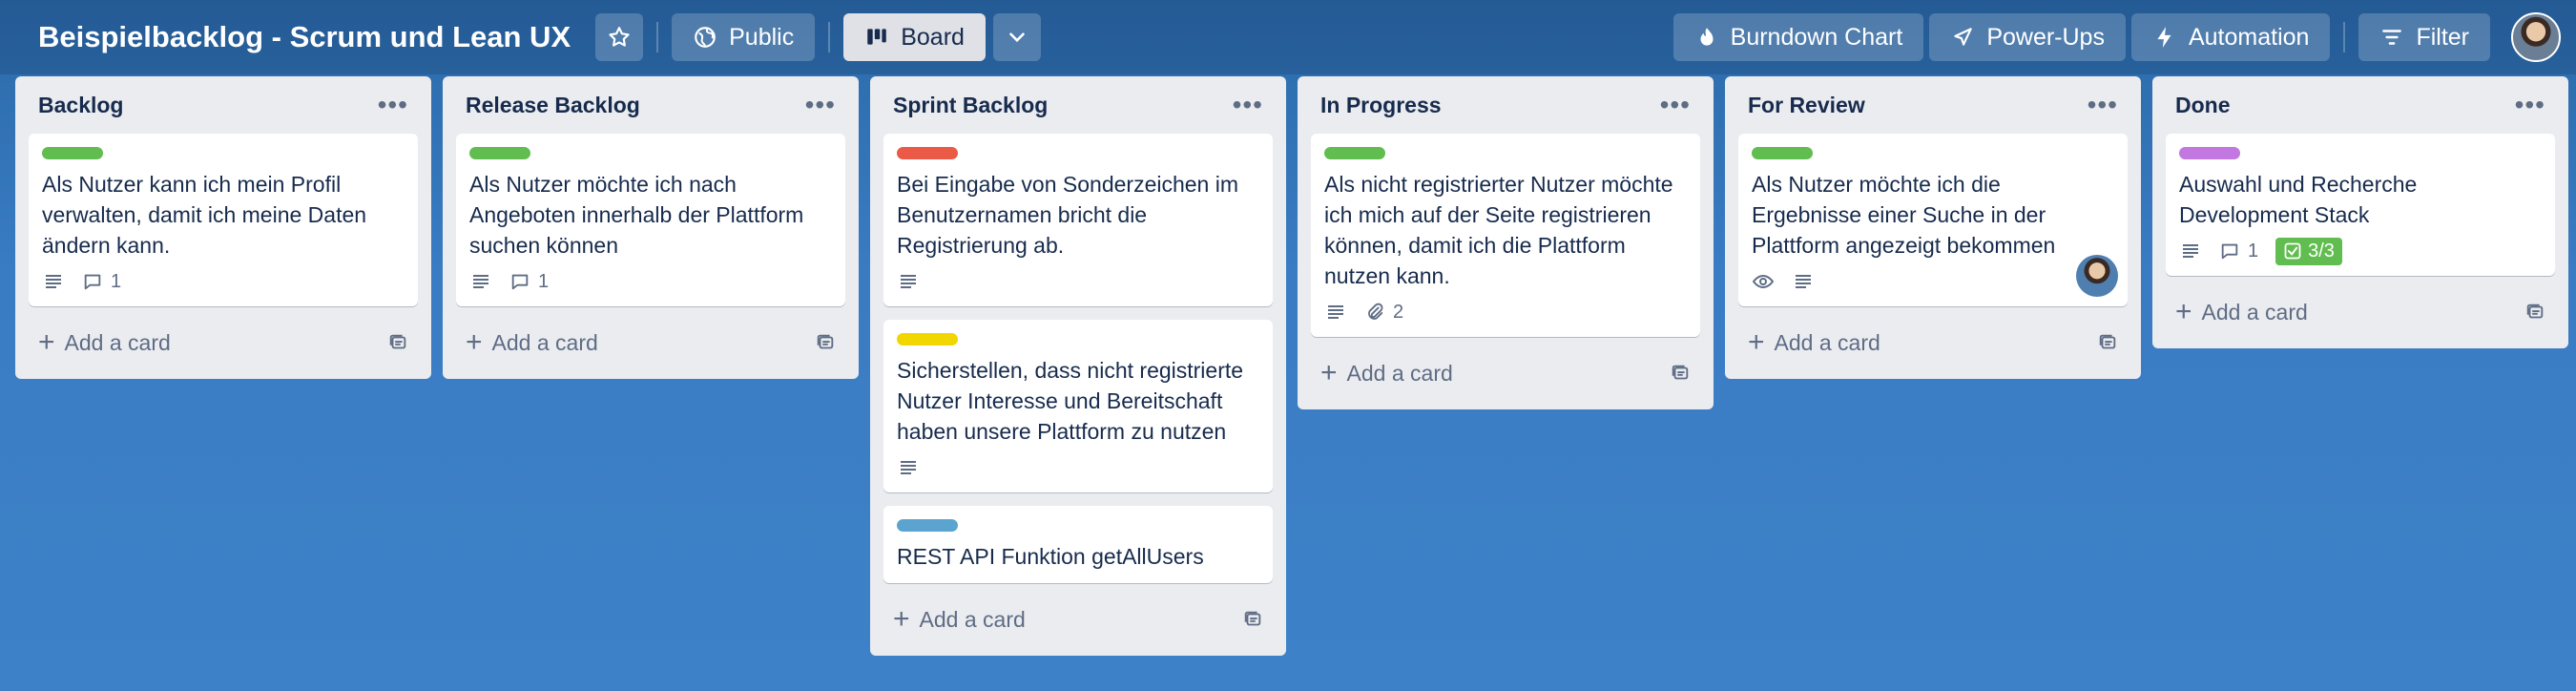 This screenshot has width=2576, height=691. I want to click on filter-label: Filter, so click(2442, 37).